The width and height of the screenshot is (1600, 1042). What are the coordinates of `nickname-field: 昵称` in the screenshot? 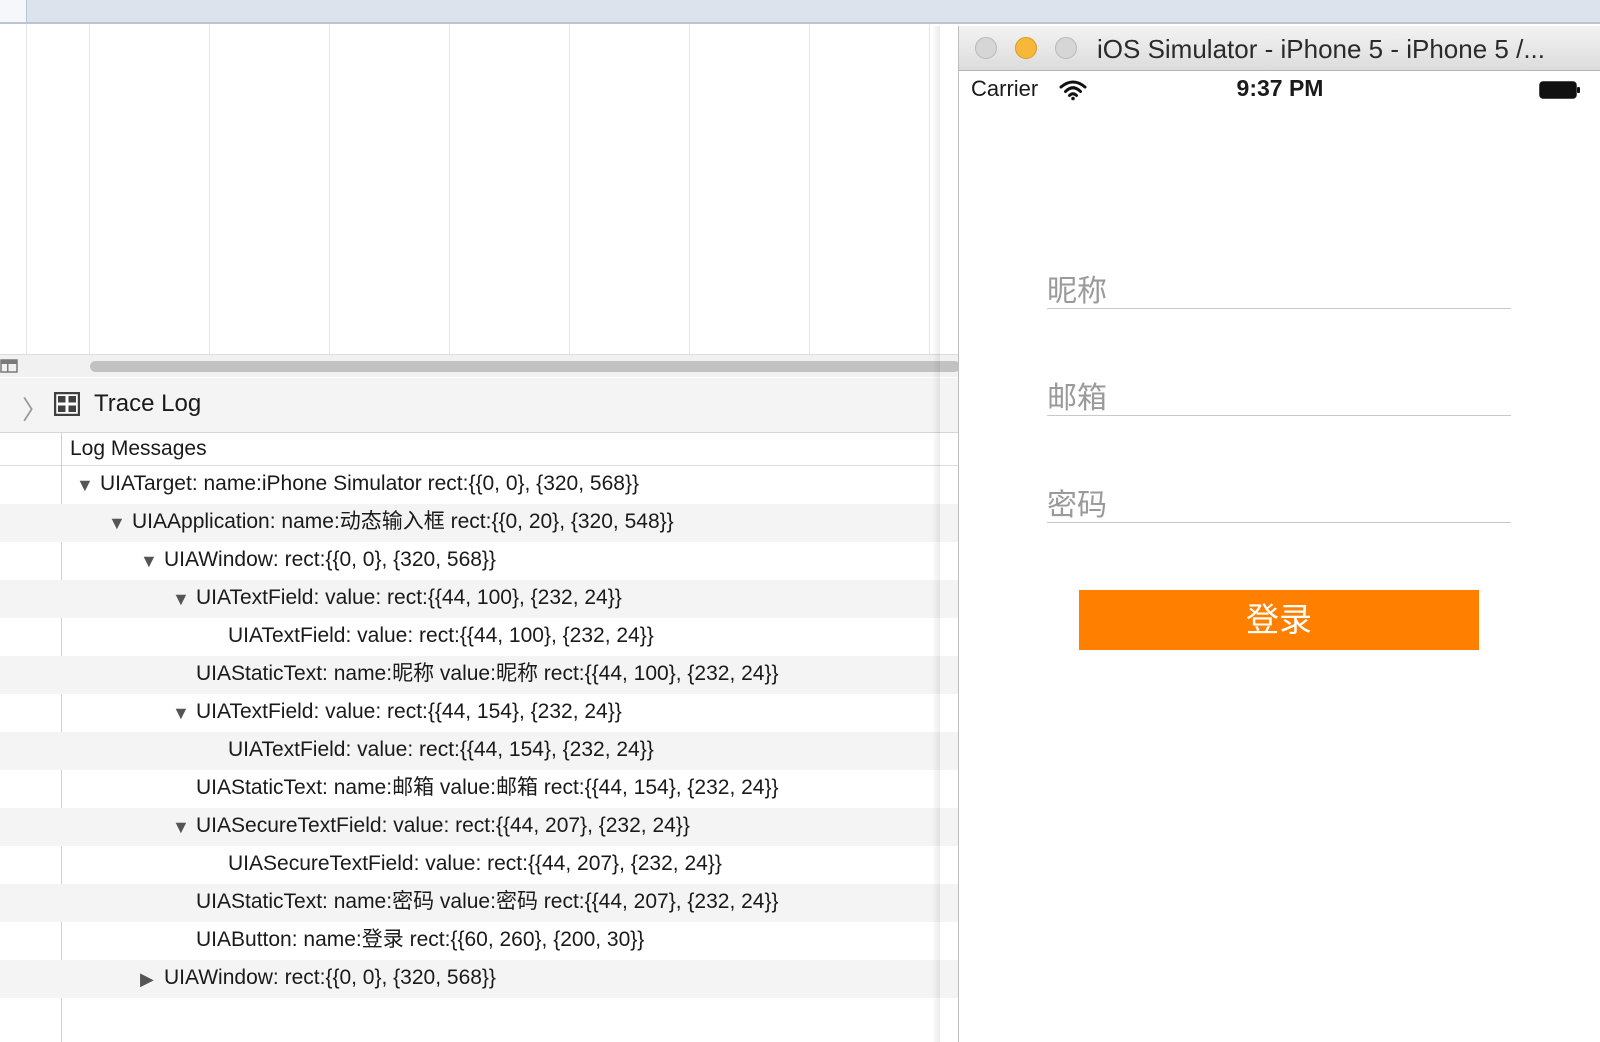 It's located at (1279, 284).